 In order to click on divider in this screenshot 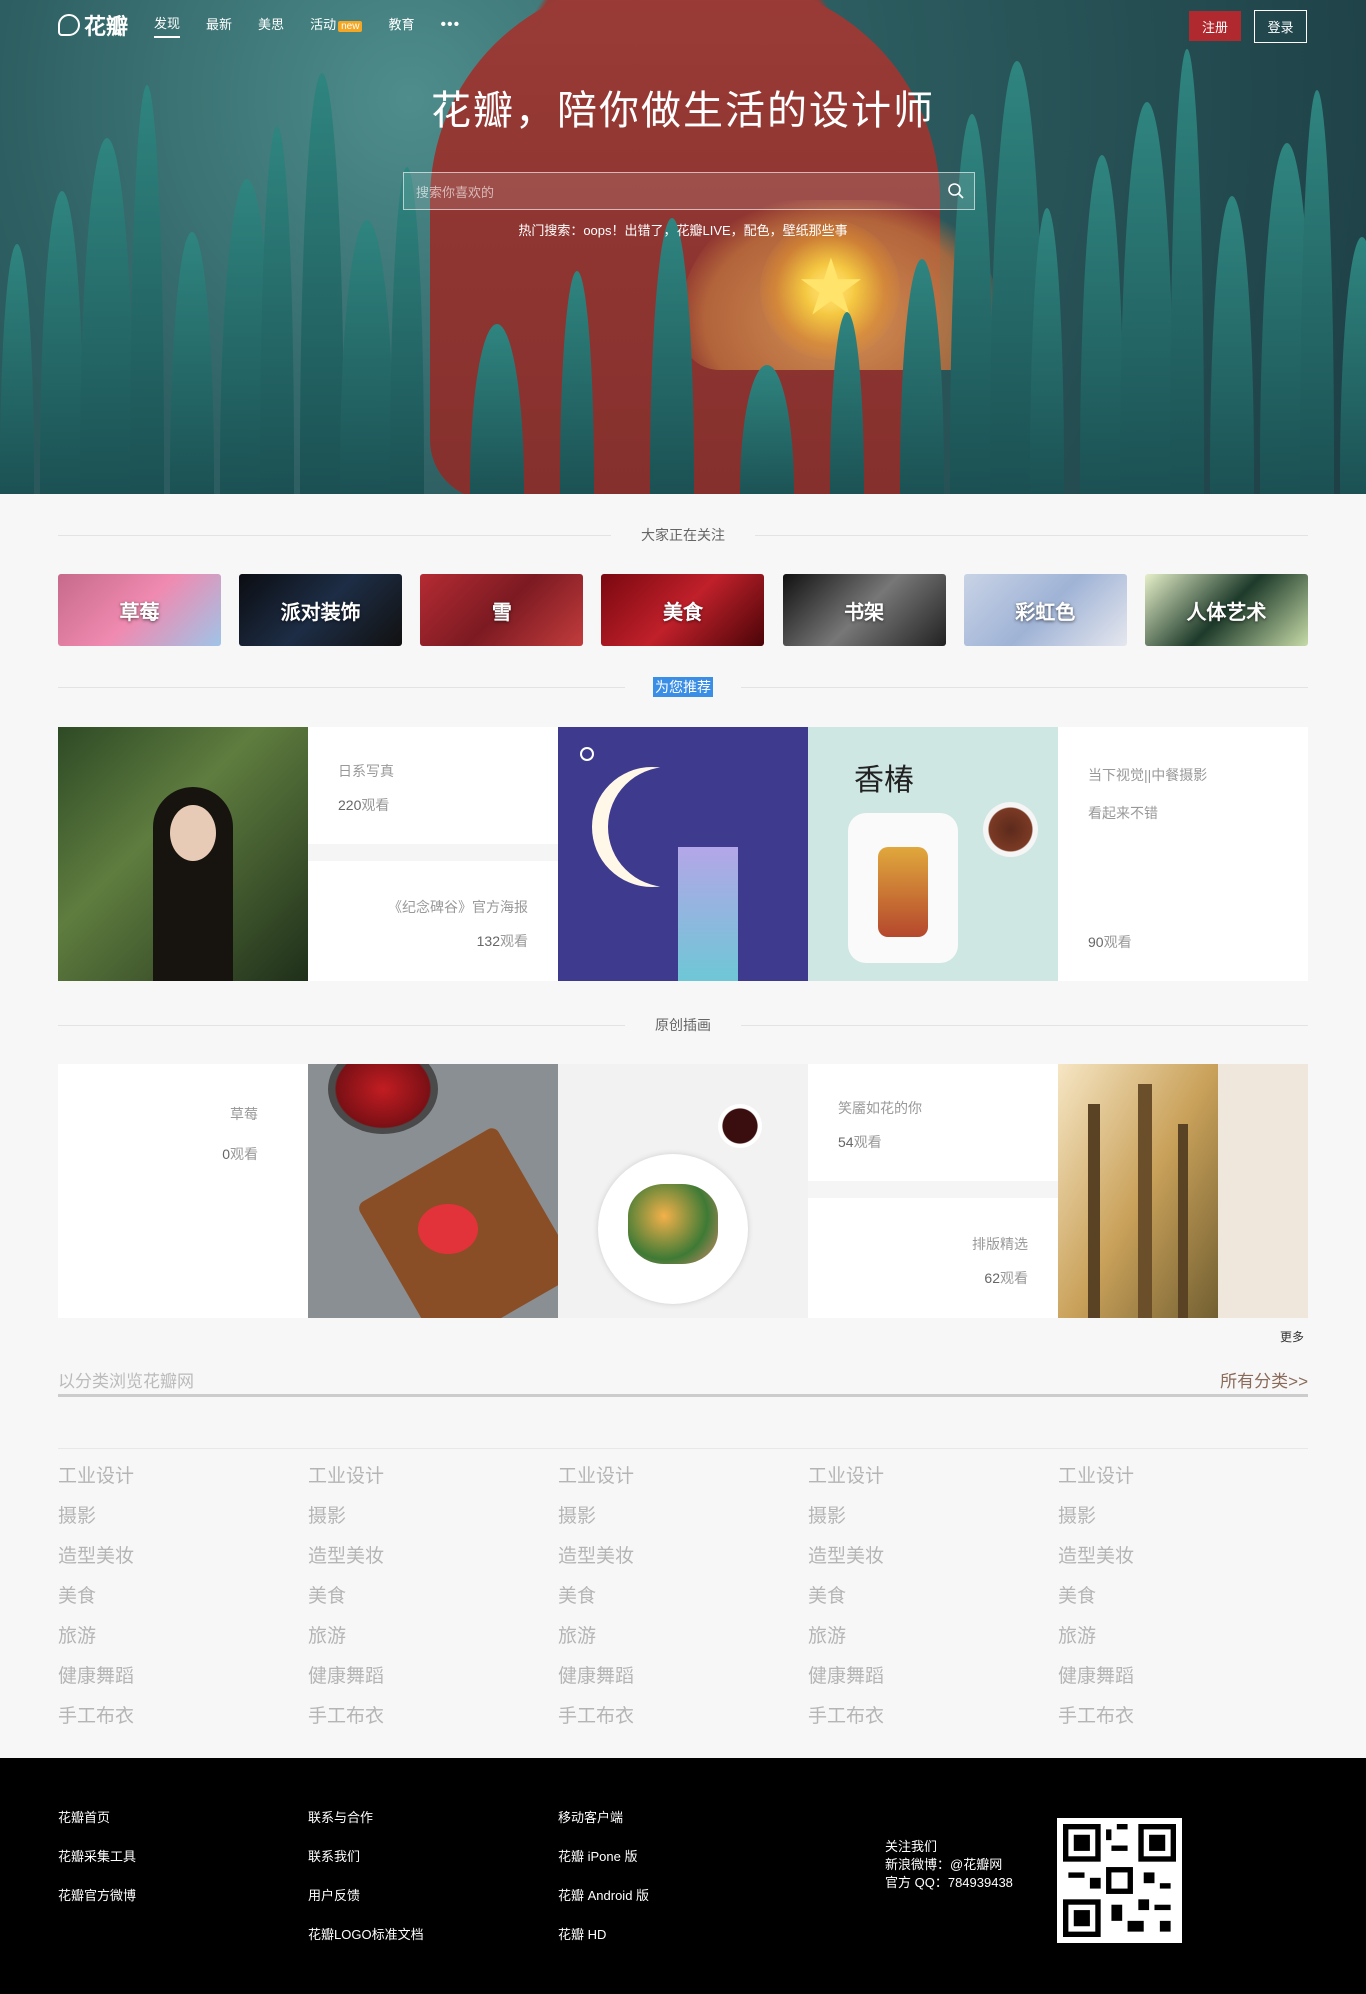, I will do `click(1024, 687)`.